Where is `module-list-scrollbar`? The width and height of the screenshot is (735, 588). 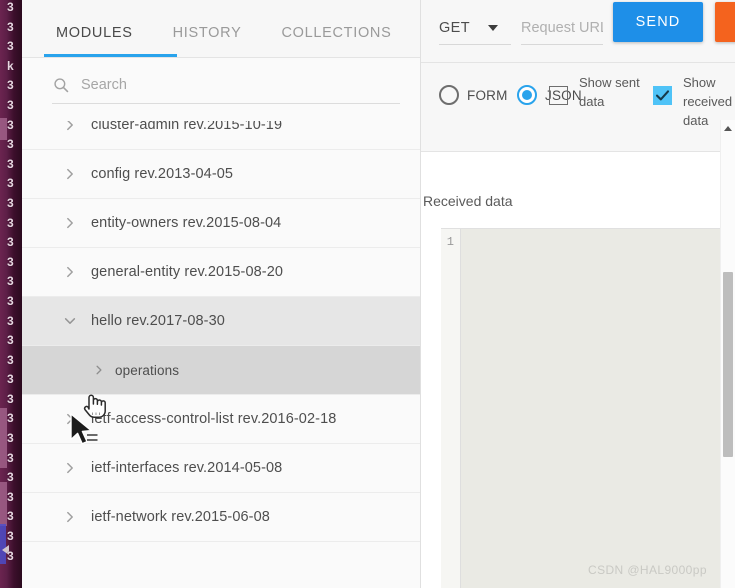
module-list-scrollbar is located at coordinates (727, 354).